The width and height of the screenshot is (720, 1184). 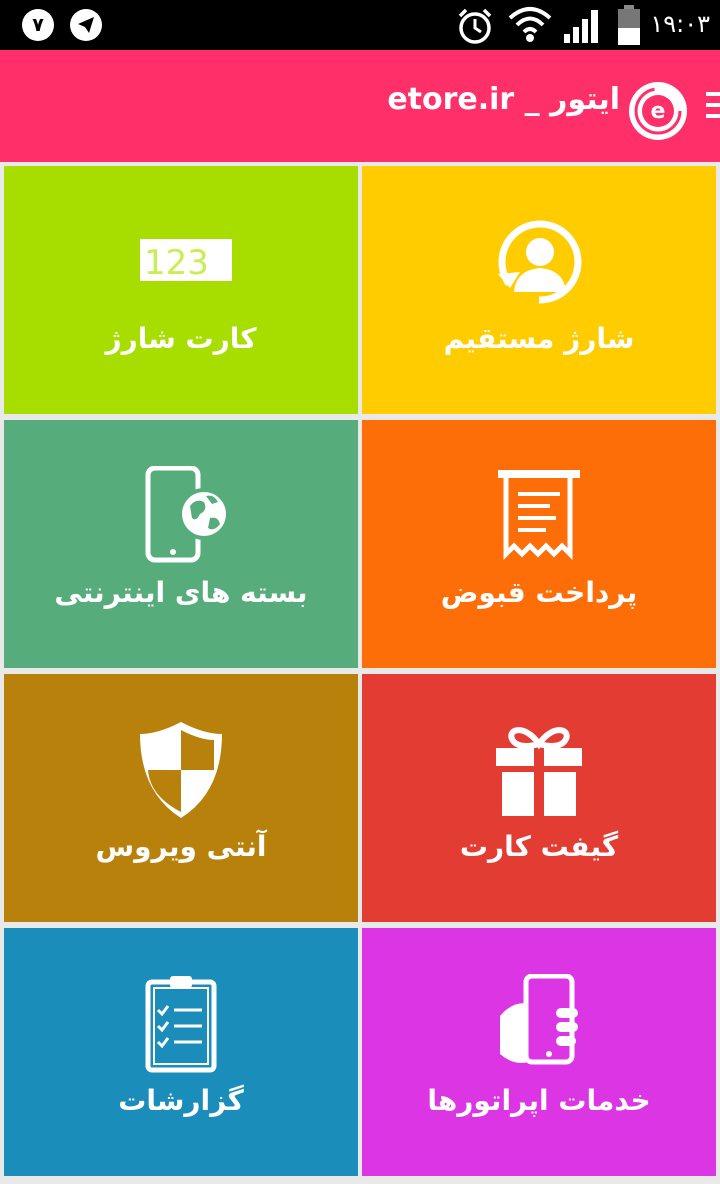 What do you see at coordinates (539, 1100) in the screenshot?
I see `tile-label: خدمات اپراتورها` at bounding box center [539, 1100].